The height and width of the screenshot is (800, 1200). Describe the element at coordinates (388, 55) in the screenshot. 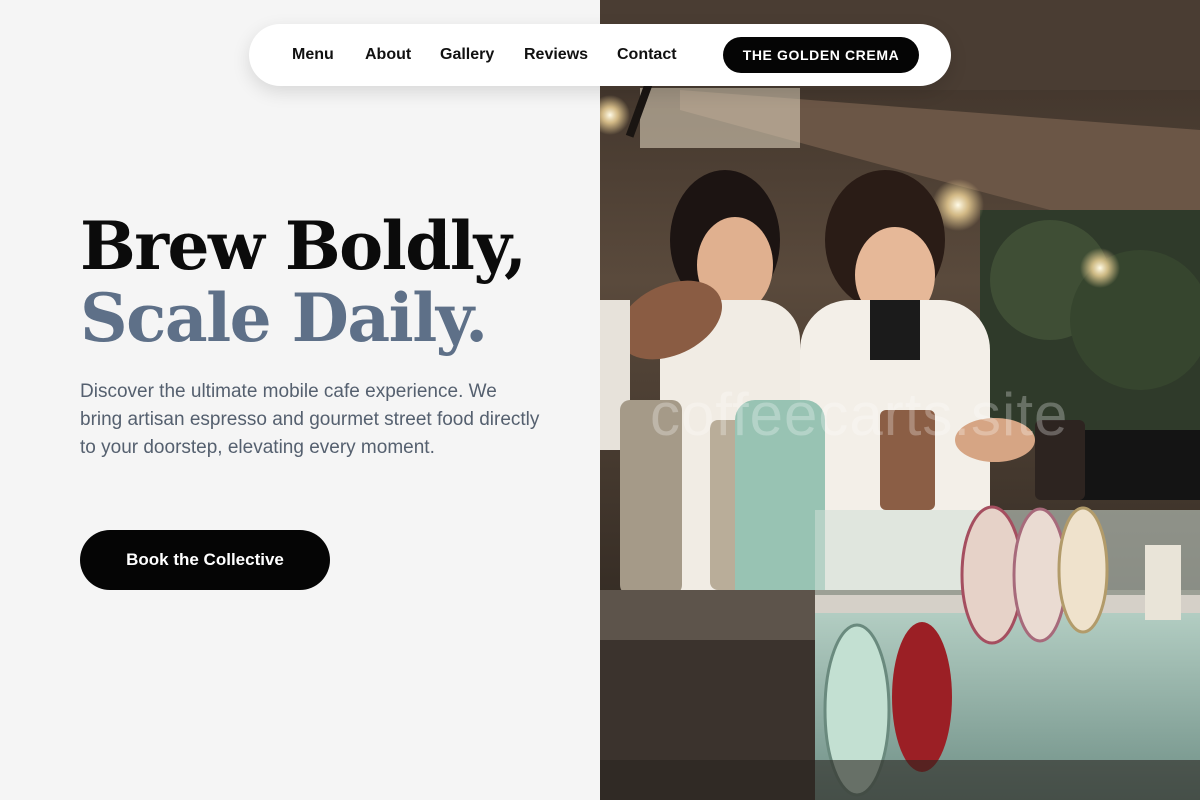

I see `nav-link-about: About` at that location.